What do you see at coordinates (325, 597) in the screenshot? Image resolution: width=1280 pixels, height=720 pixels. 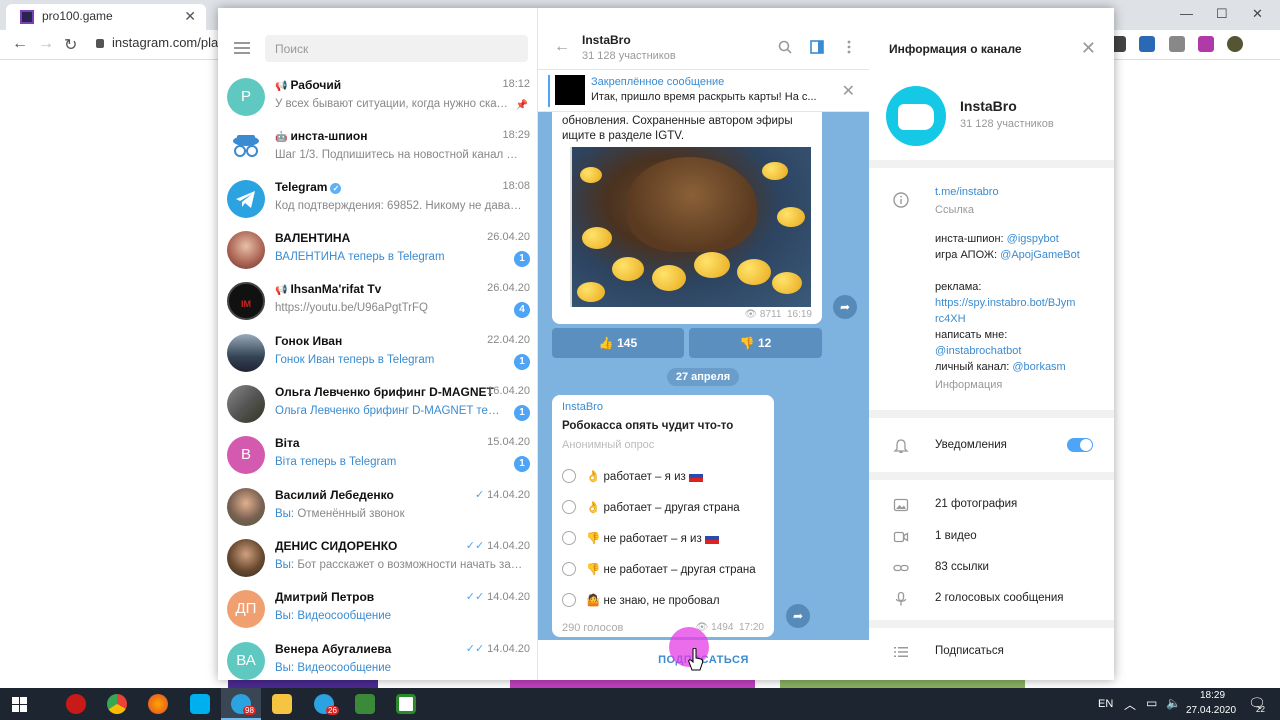 I see `chat-name: Дмитрий Петров` at bounding box center [325, 597].